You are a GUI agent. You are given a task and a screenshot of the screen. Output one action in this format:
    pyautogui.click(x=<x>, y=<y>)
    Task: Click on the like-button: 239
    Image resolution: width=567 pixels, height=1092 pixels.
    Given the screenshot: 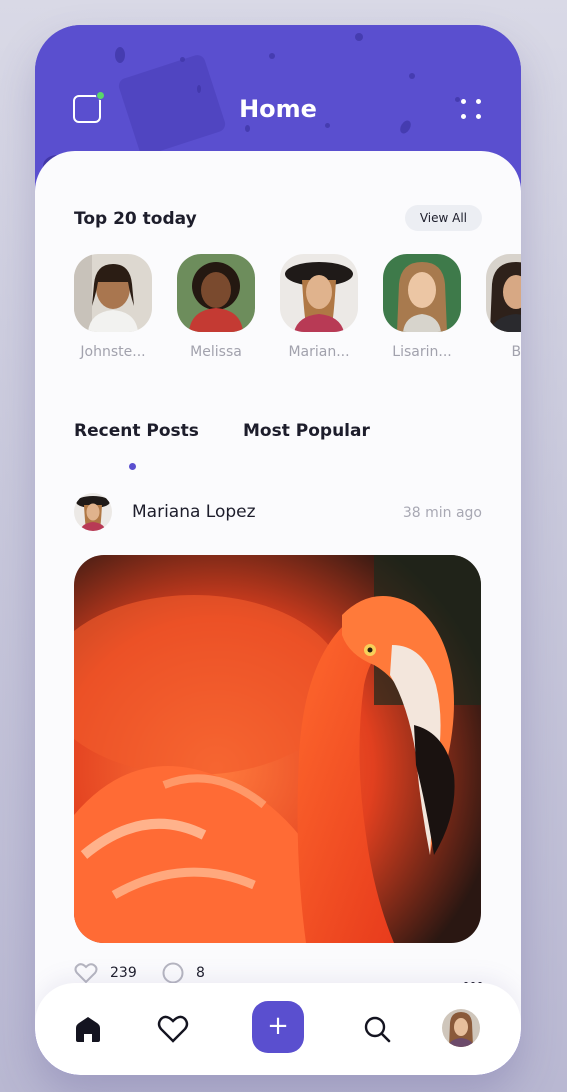 What is the action you would take?
    pyautogui.click(x=105, y=973)
    